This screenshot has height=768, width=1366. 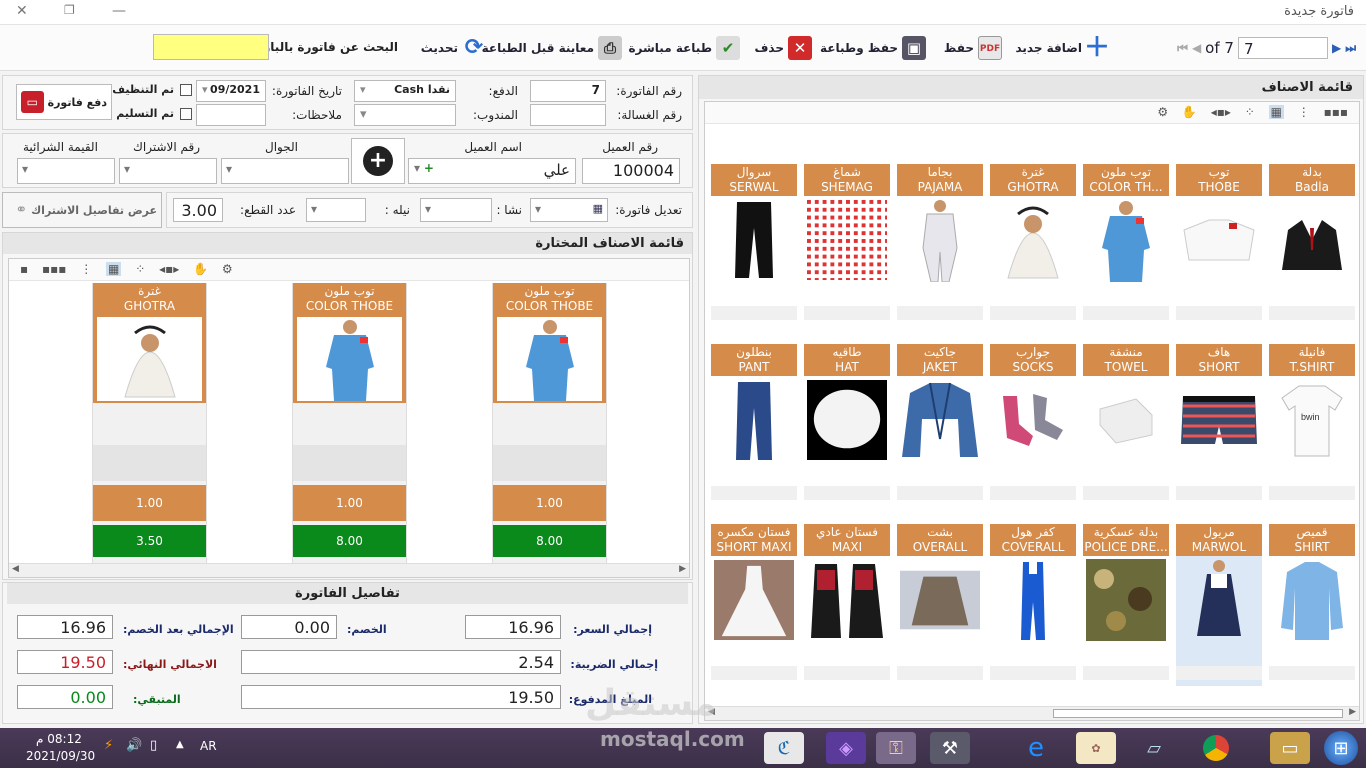 I want to click on payment-select: Cash نقدا ▾, so click(x=405, y=91).